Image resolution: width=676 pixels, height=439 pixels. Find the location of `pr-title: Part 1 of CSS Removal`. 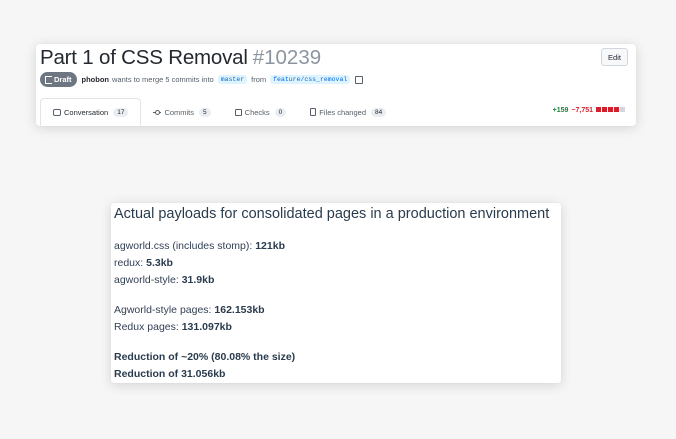

pr-title: Part 1 of CSS Removal is located at coordinates (144, 57).